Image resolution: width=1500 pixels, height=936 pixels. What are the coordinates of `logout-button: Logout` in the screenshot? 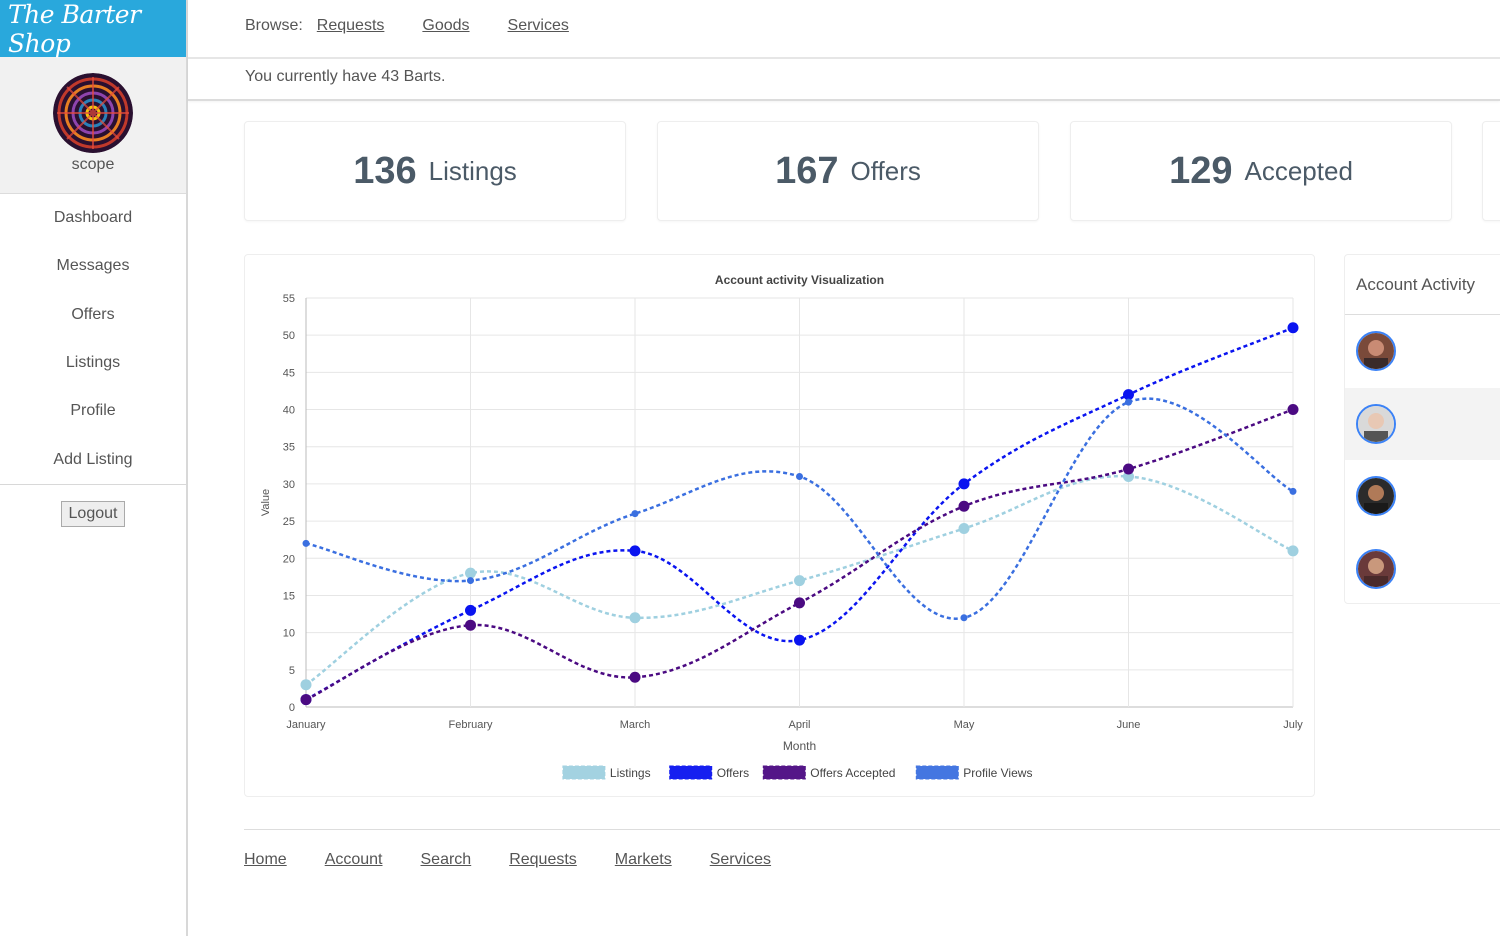 It's located at (93, 513).